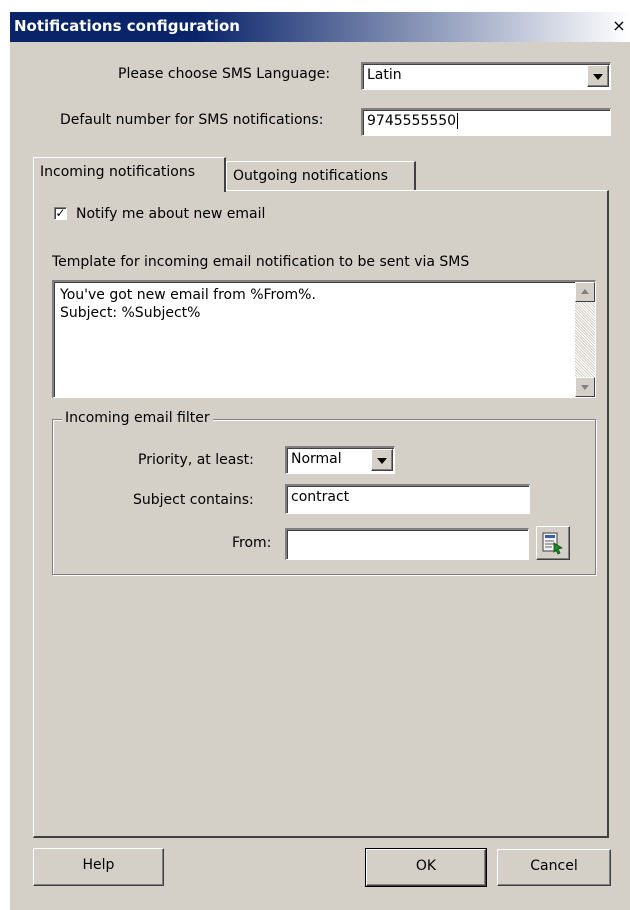 The height and width of the screenshot is (910, 630). Describe the element at coordinates (310, 176) in the screenshot. I see `tab-outgoing-label: Outgoing notifications` at that location.